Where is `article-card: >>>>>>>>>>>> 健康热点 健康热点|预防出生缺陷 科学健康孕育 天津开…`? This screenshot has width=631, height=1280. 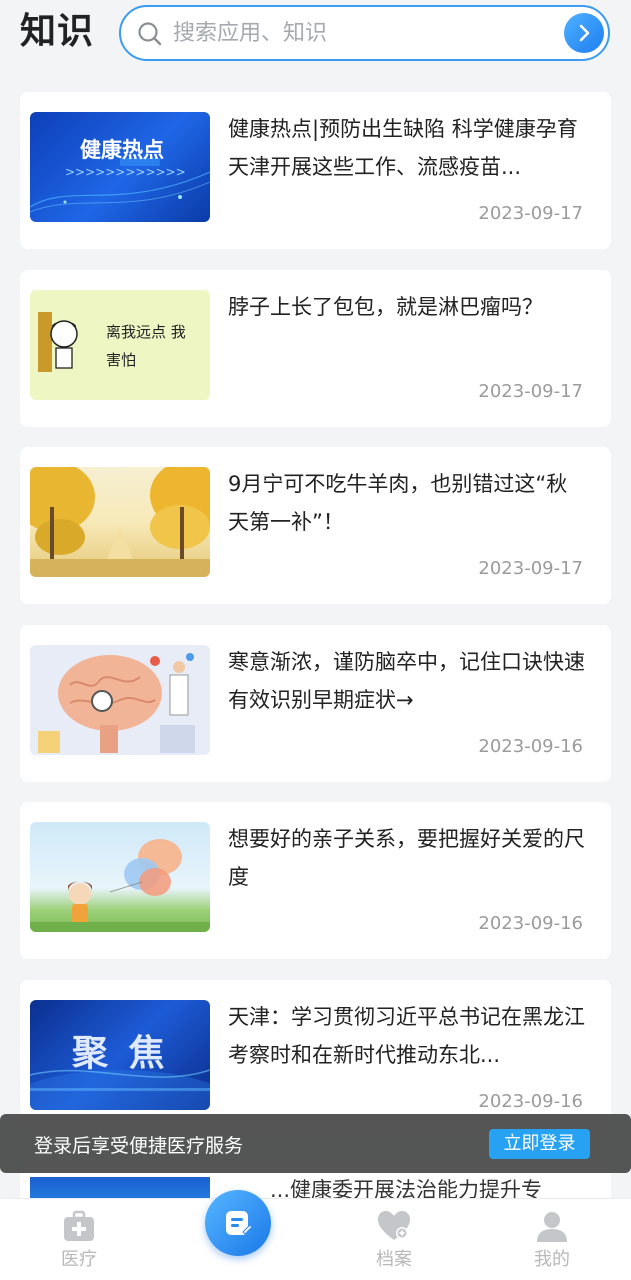
article-card: >>>>>>>>>>>> 健康热点 健康热点|预防出生缺陷 科学健康孕育 天津开… is located at coordinates (315, 170).